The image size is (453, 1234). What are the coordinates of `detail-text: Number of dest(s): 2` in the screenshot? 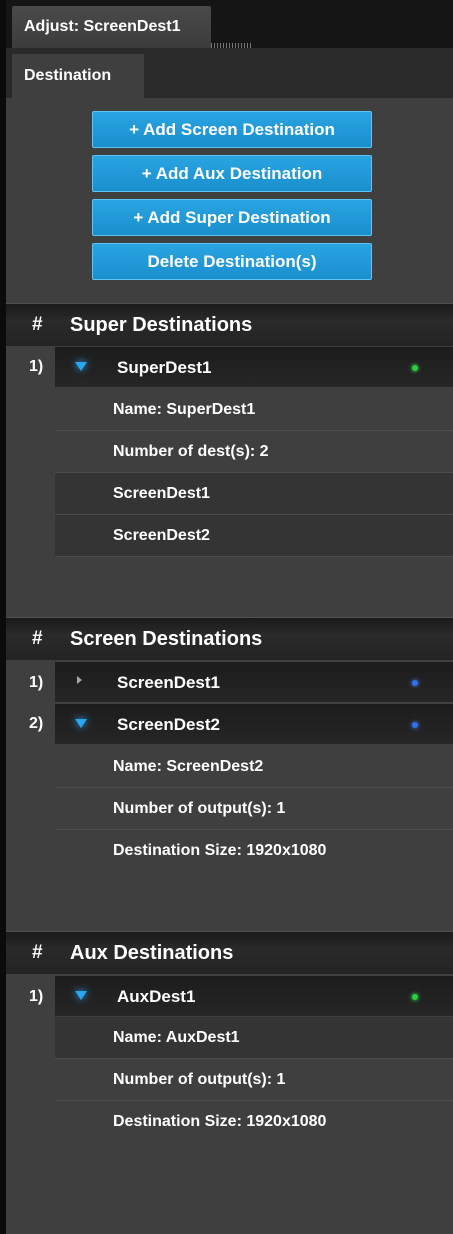 It's located at (191, 451).